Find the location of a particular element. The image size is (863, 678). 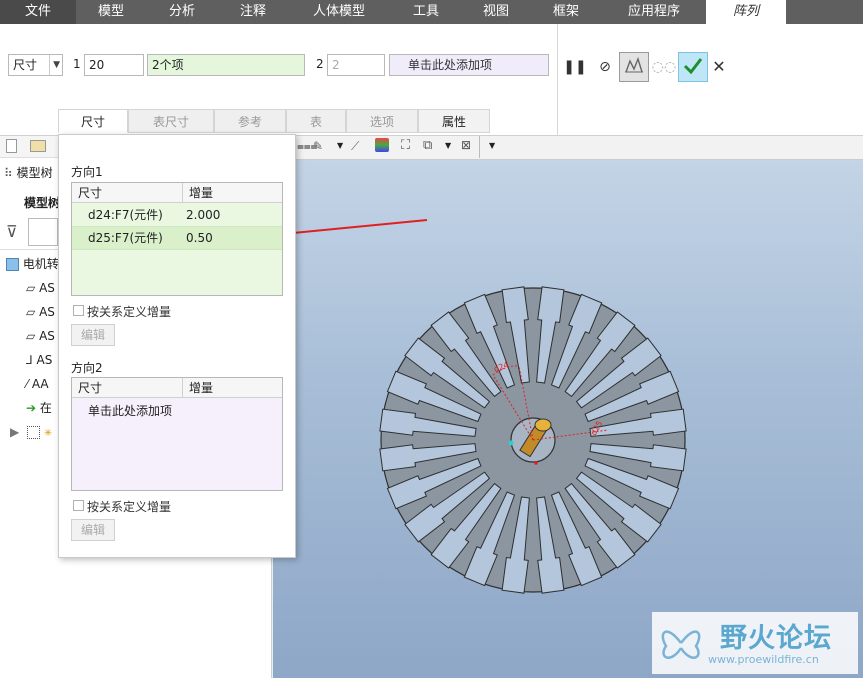

toolbar-divider is located at coordinates (479, 147).